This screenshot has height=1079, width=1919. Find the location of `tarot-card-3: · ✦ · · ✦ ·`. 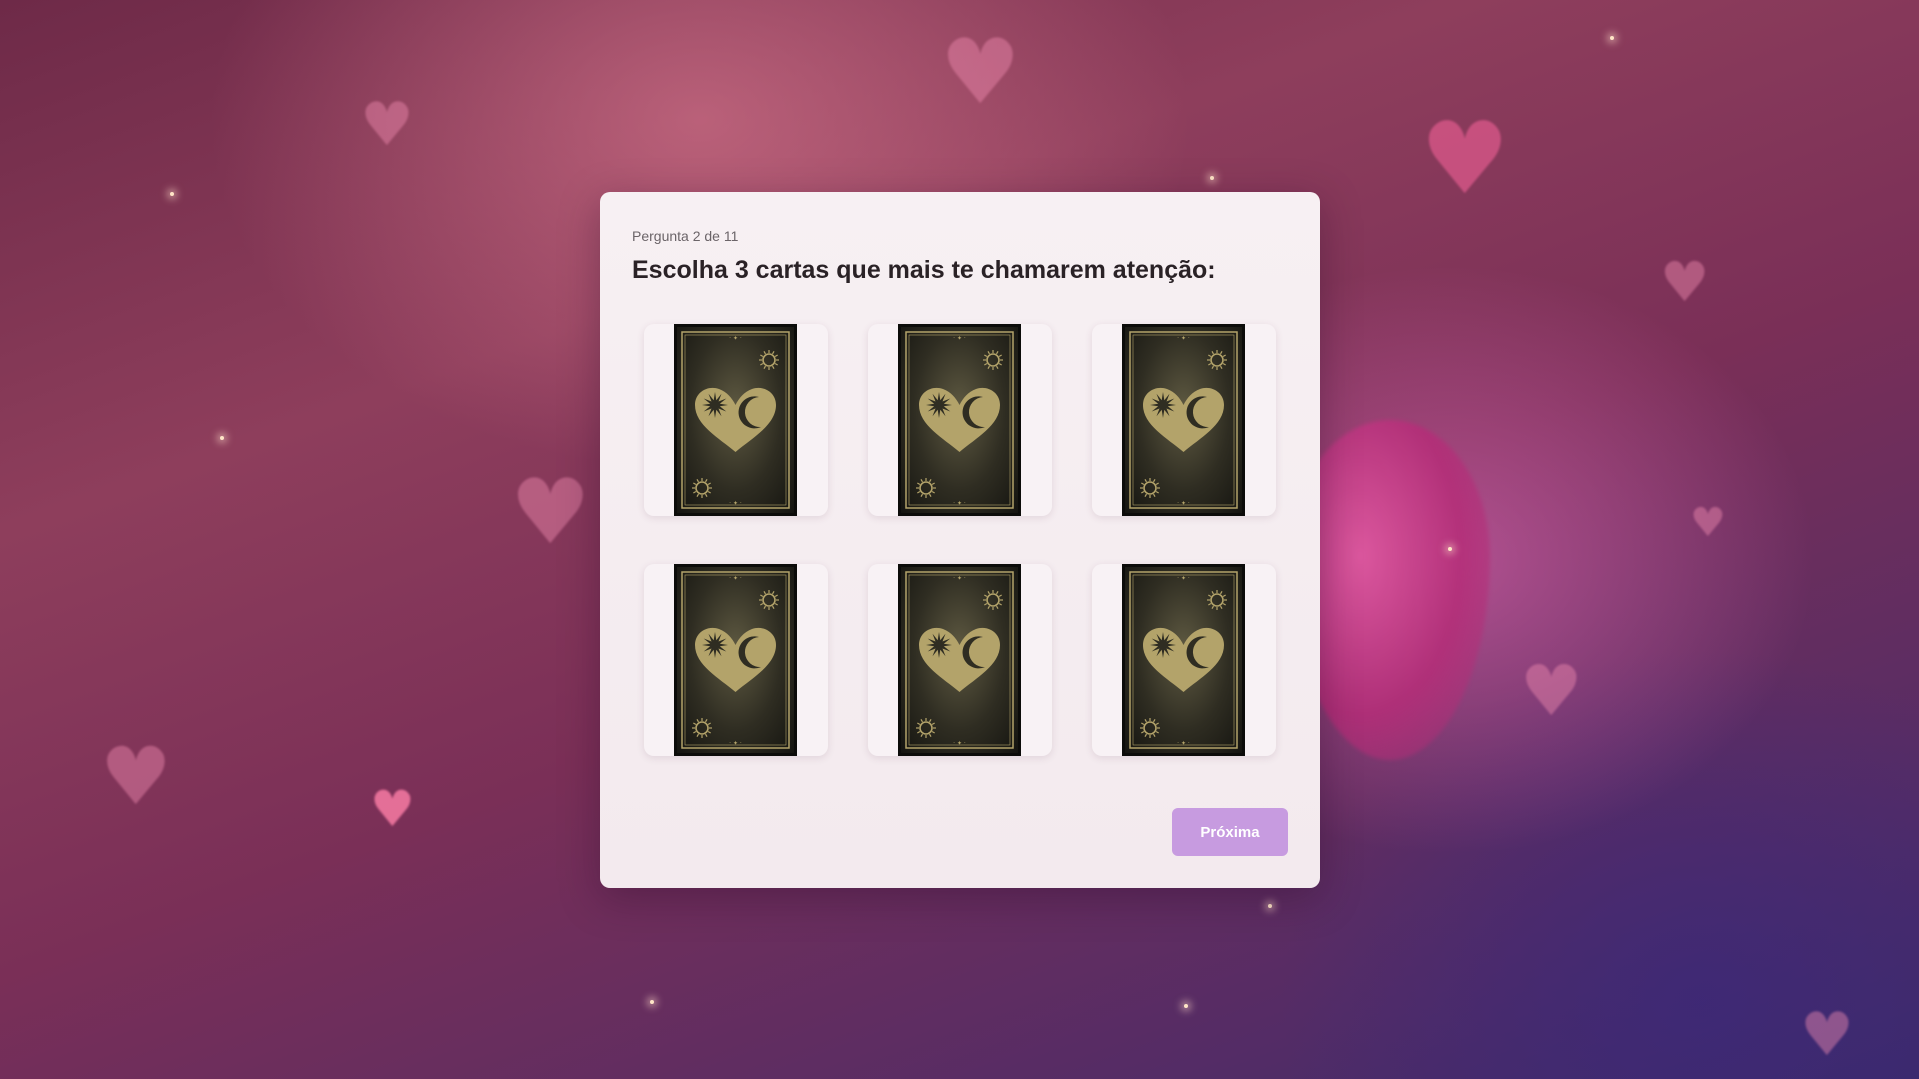

tarot-card-3: · ✦ · · ✦ · is located at coordinates (1184, 420).